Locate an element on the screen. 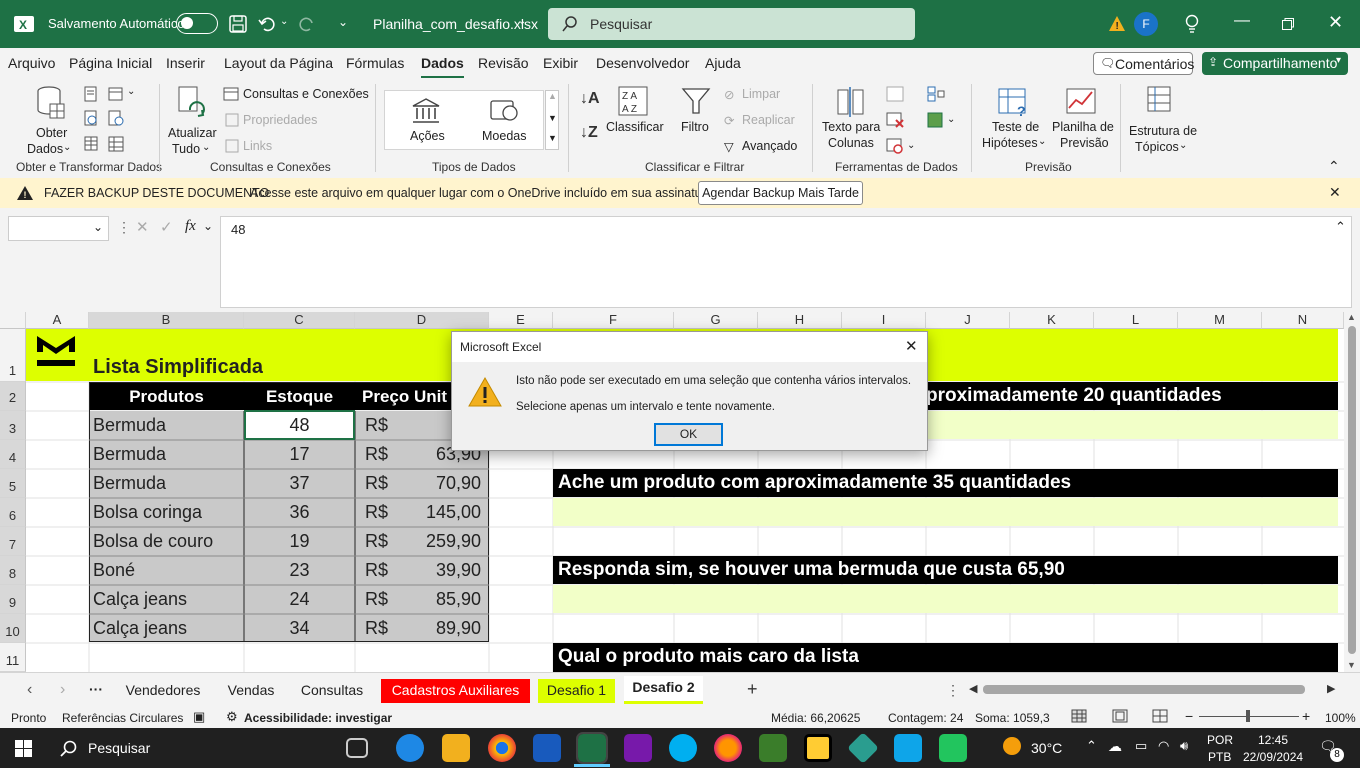  queries-connections-icon is located at coordinates (231, 94).